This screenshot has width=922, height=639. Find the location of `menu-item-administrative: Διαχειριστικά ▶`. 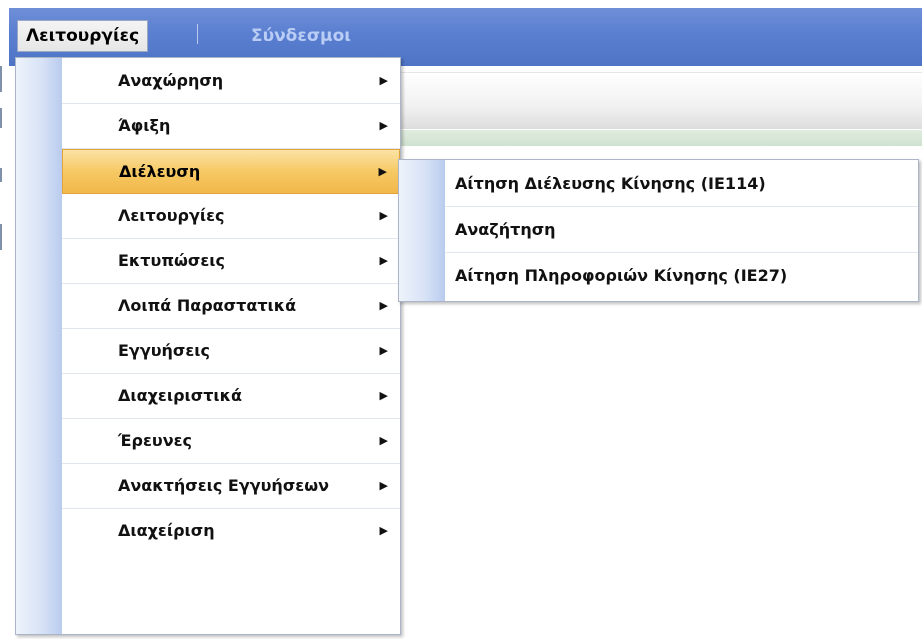

menu-item-administrative: Διαχειριστικά ▶ is located at coordinates (231, 396).